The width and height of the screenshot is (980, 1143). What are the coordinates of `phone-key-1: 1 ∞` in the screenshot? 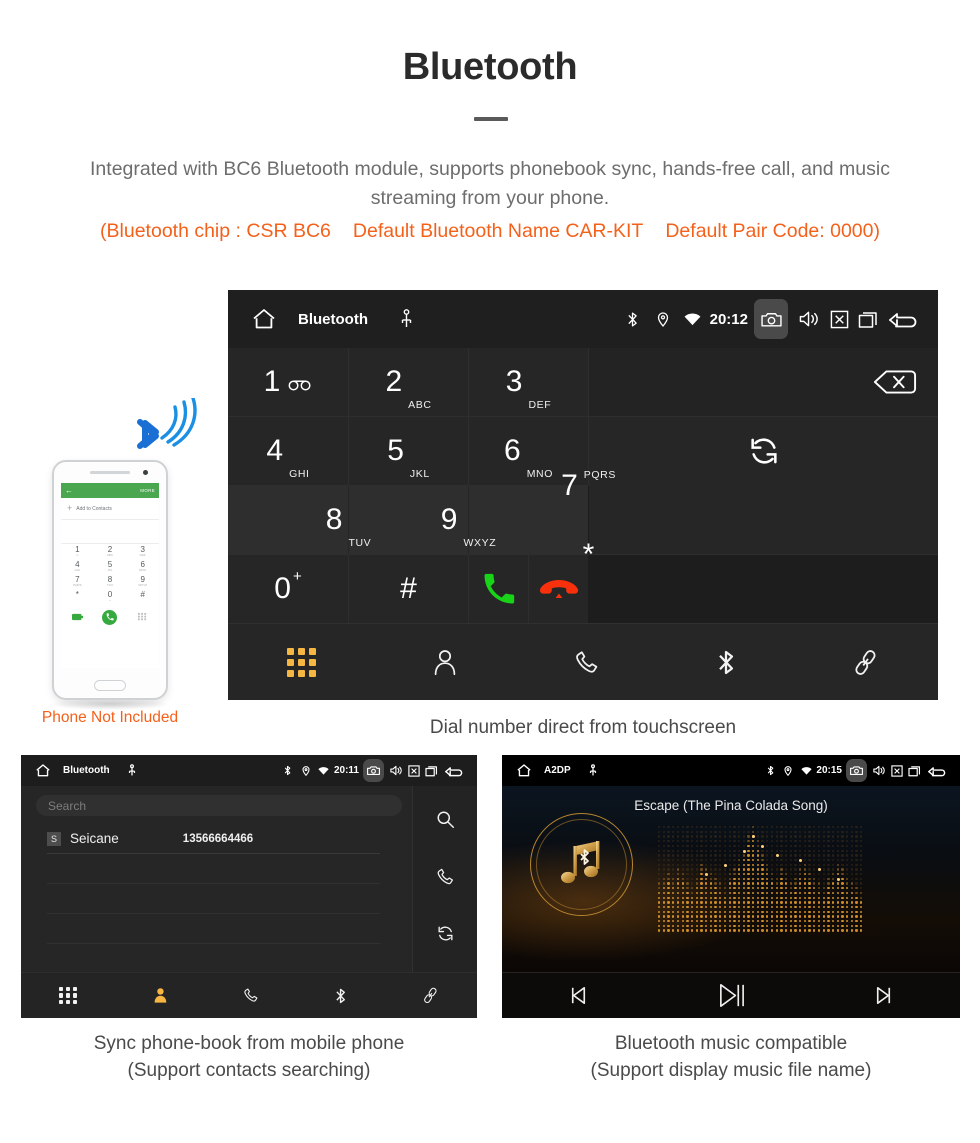 It's located at (77, 551).